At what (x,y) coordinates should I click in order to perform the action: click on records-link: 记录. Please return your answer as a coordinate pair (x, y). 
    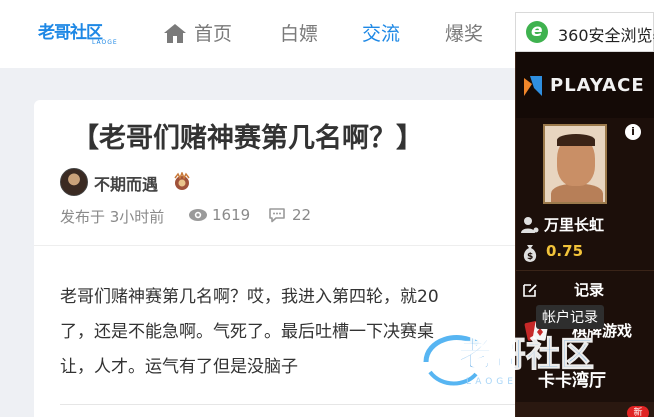
    Looking at the image, I should click on (589, 289).